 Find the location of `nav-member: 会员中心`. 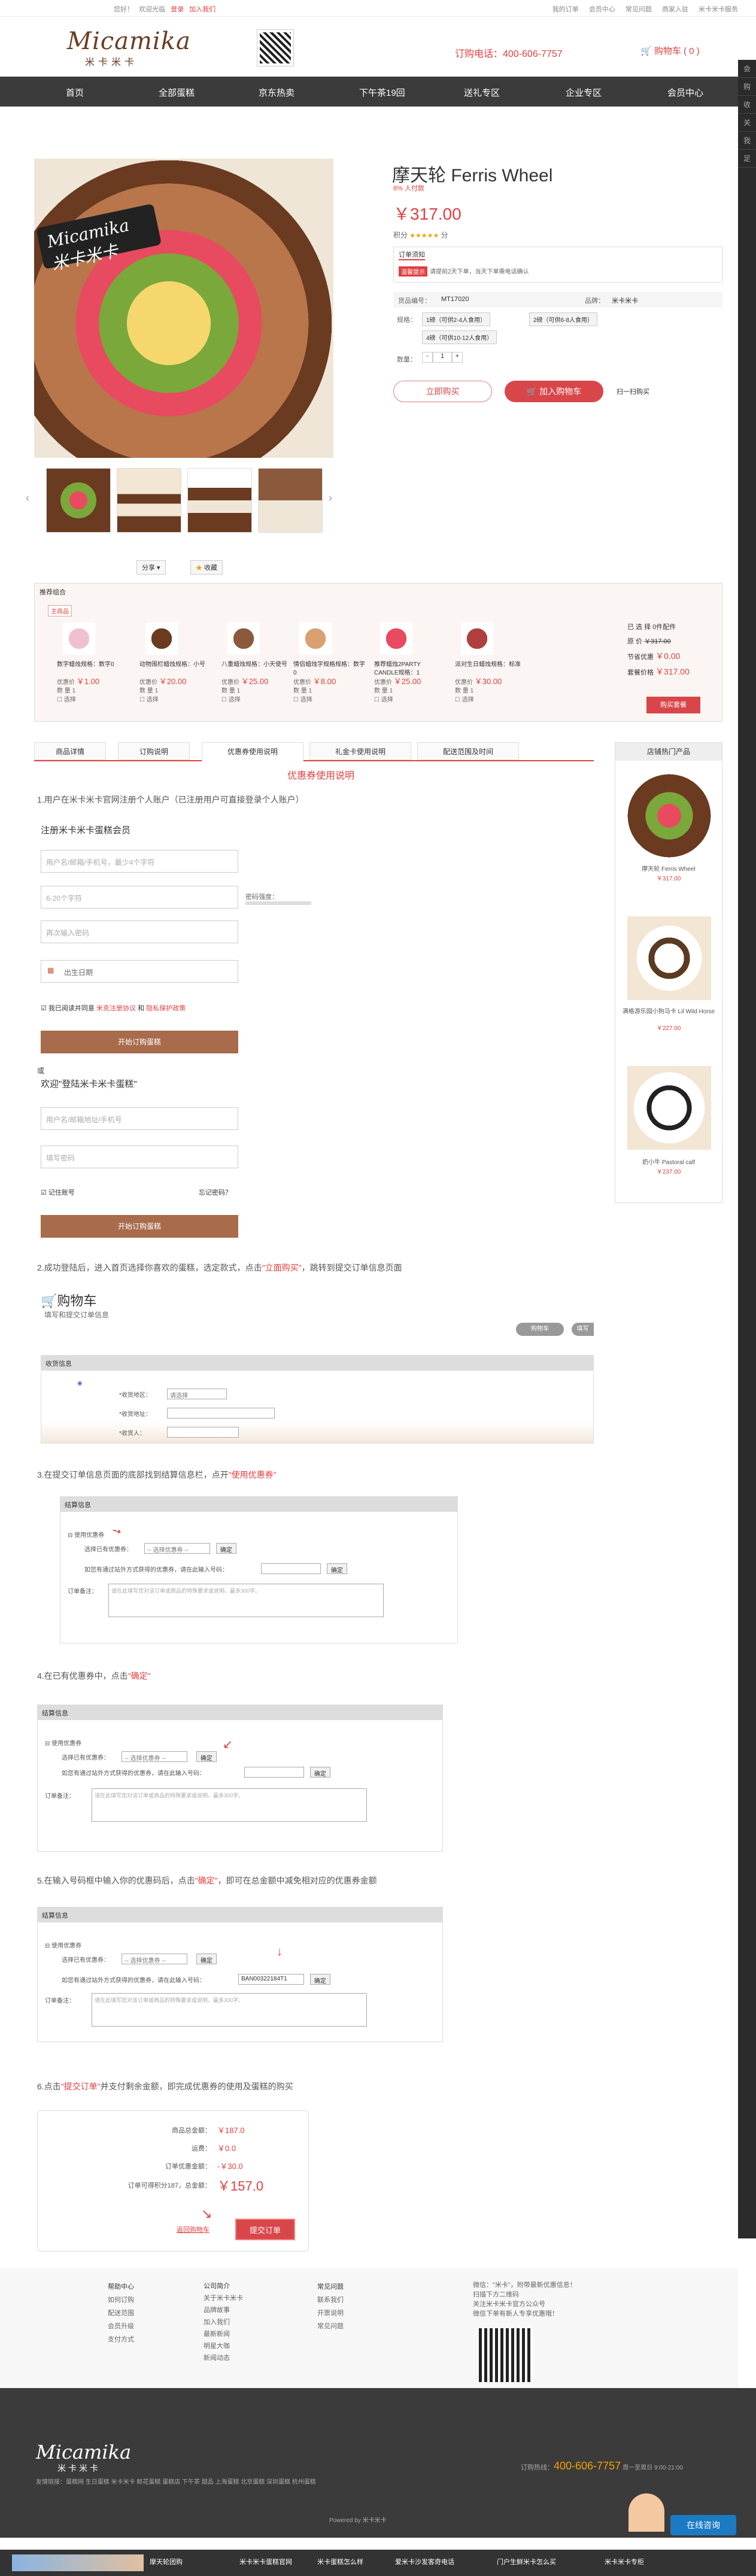

nav-member: 会员中心 is located at coordinates (685, 92).